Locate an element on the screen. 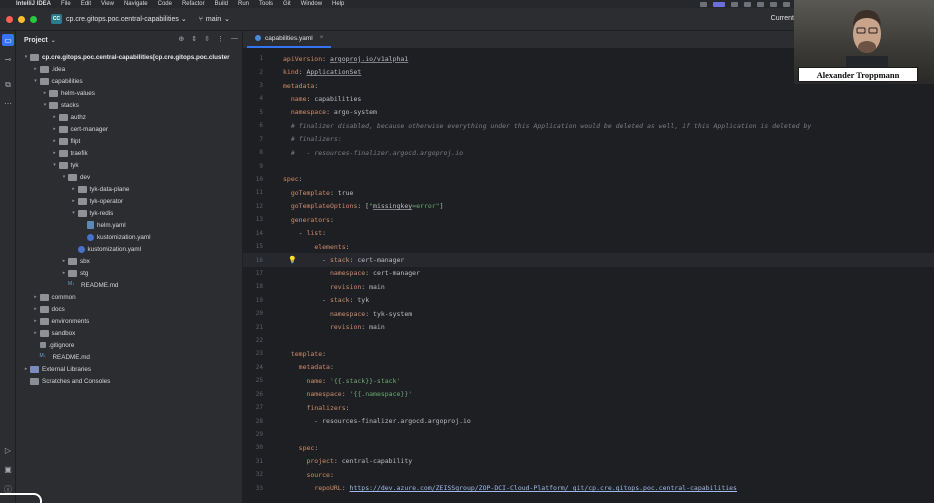  tree-item: ▾ capabilities is located at coordinates (57, 81).